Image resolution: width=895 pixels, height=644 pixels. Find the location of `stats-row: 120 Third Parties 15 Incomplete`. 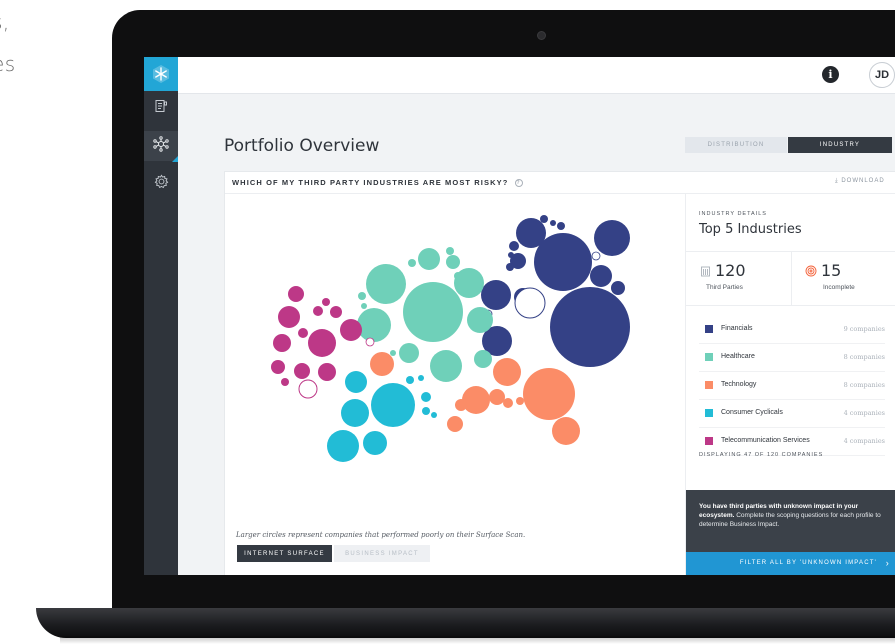

stats-row: 120 Third Parties 15 Incomplete is located at coordinates (790, 278).